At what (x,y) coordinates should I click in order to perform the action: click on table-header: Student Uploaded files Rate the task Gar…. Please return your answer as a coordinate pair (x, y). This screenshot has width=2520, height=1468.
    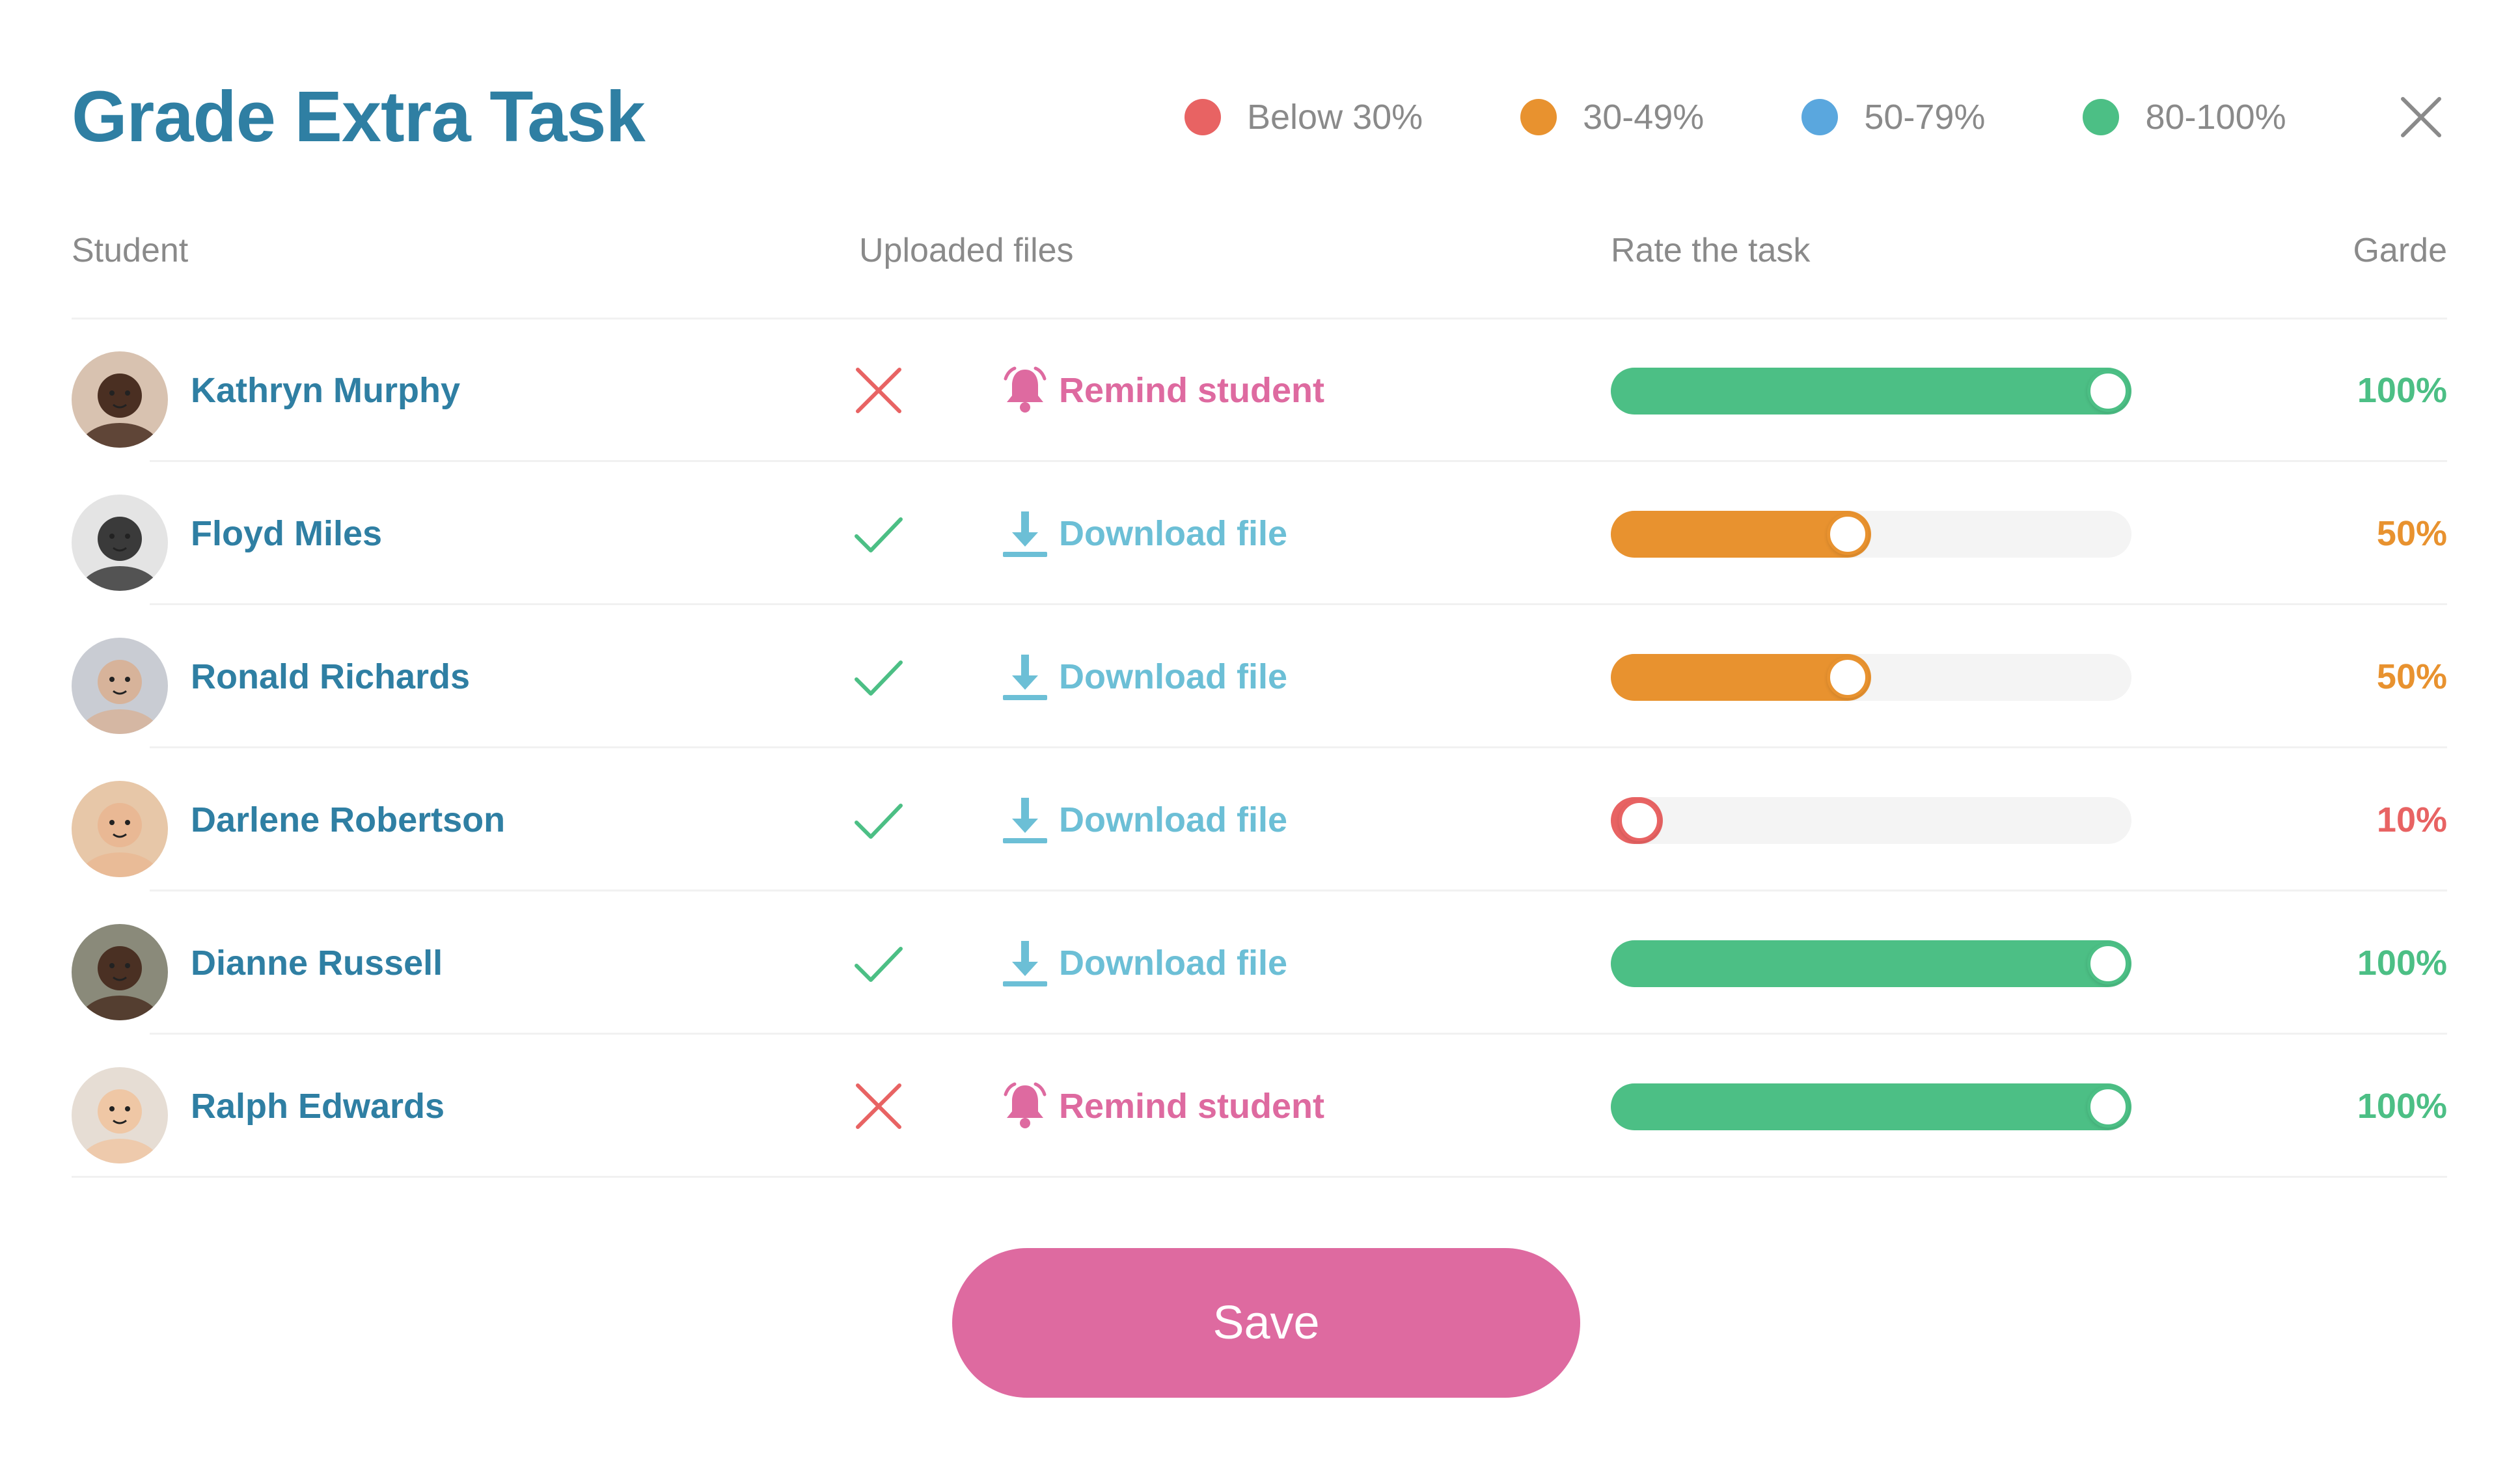
    Looking at the image, I should click on (1259, 250).